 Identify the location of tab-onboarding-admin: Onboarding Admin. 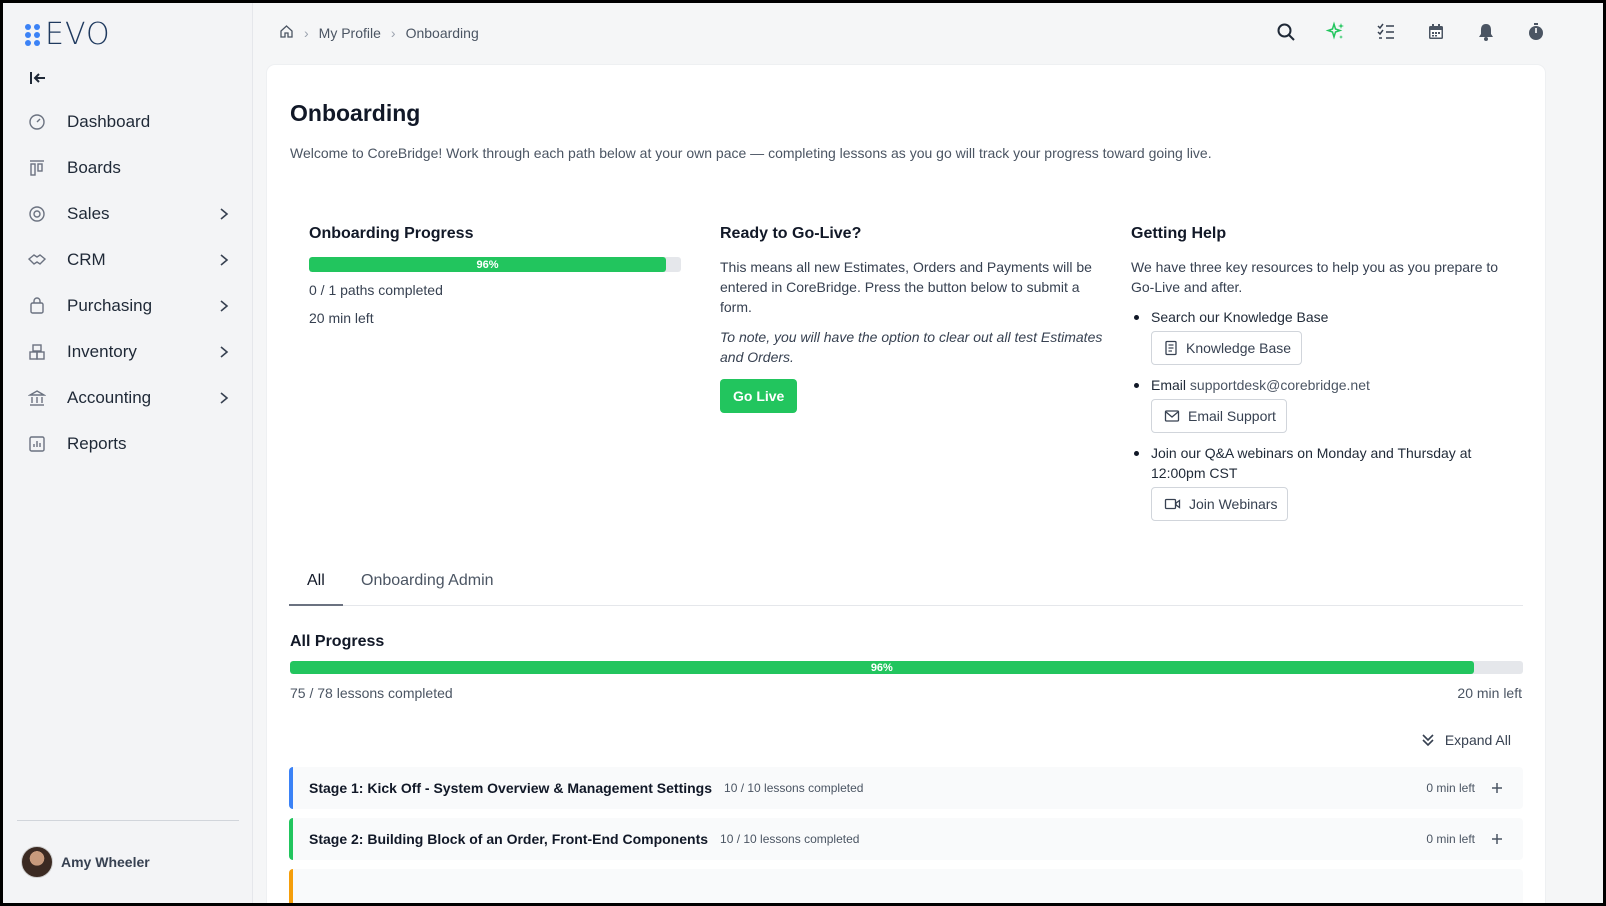
(427, 588).